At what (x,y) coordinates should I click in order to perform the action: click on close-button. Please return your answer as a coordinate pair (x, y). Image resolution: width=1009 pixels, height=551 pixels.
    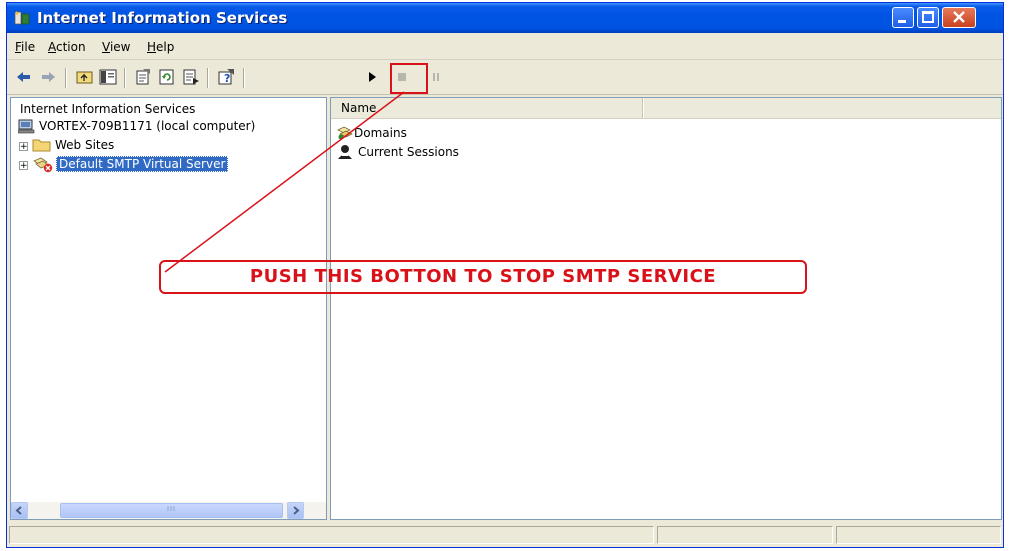
    Looking at the image, I should click on (959, 17).